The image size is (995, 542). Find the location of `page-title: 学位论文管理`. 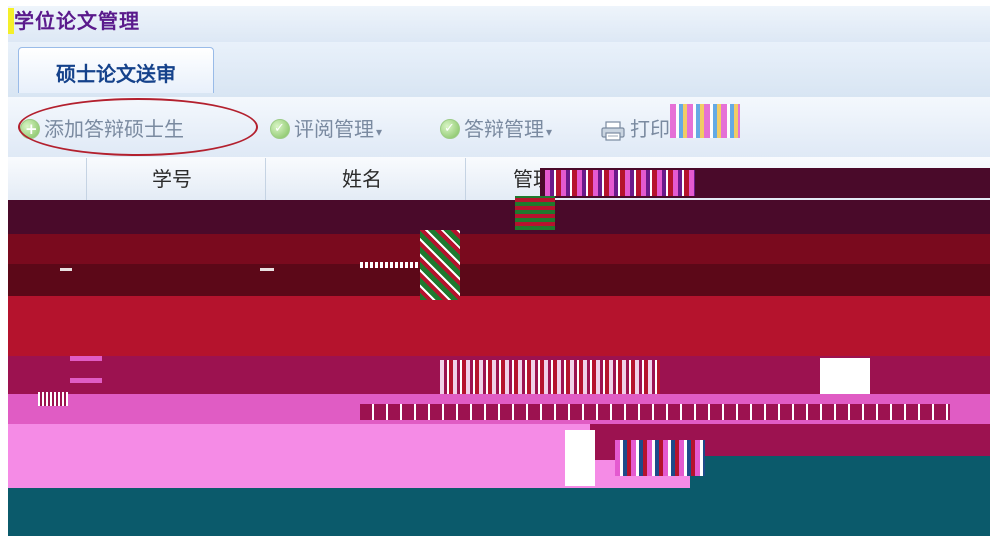

page-title: 学位论文管理 is located at coordinates (77, 21).